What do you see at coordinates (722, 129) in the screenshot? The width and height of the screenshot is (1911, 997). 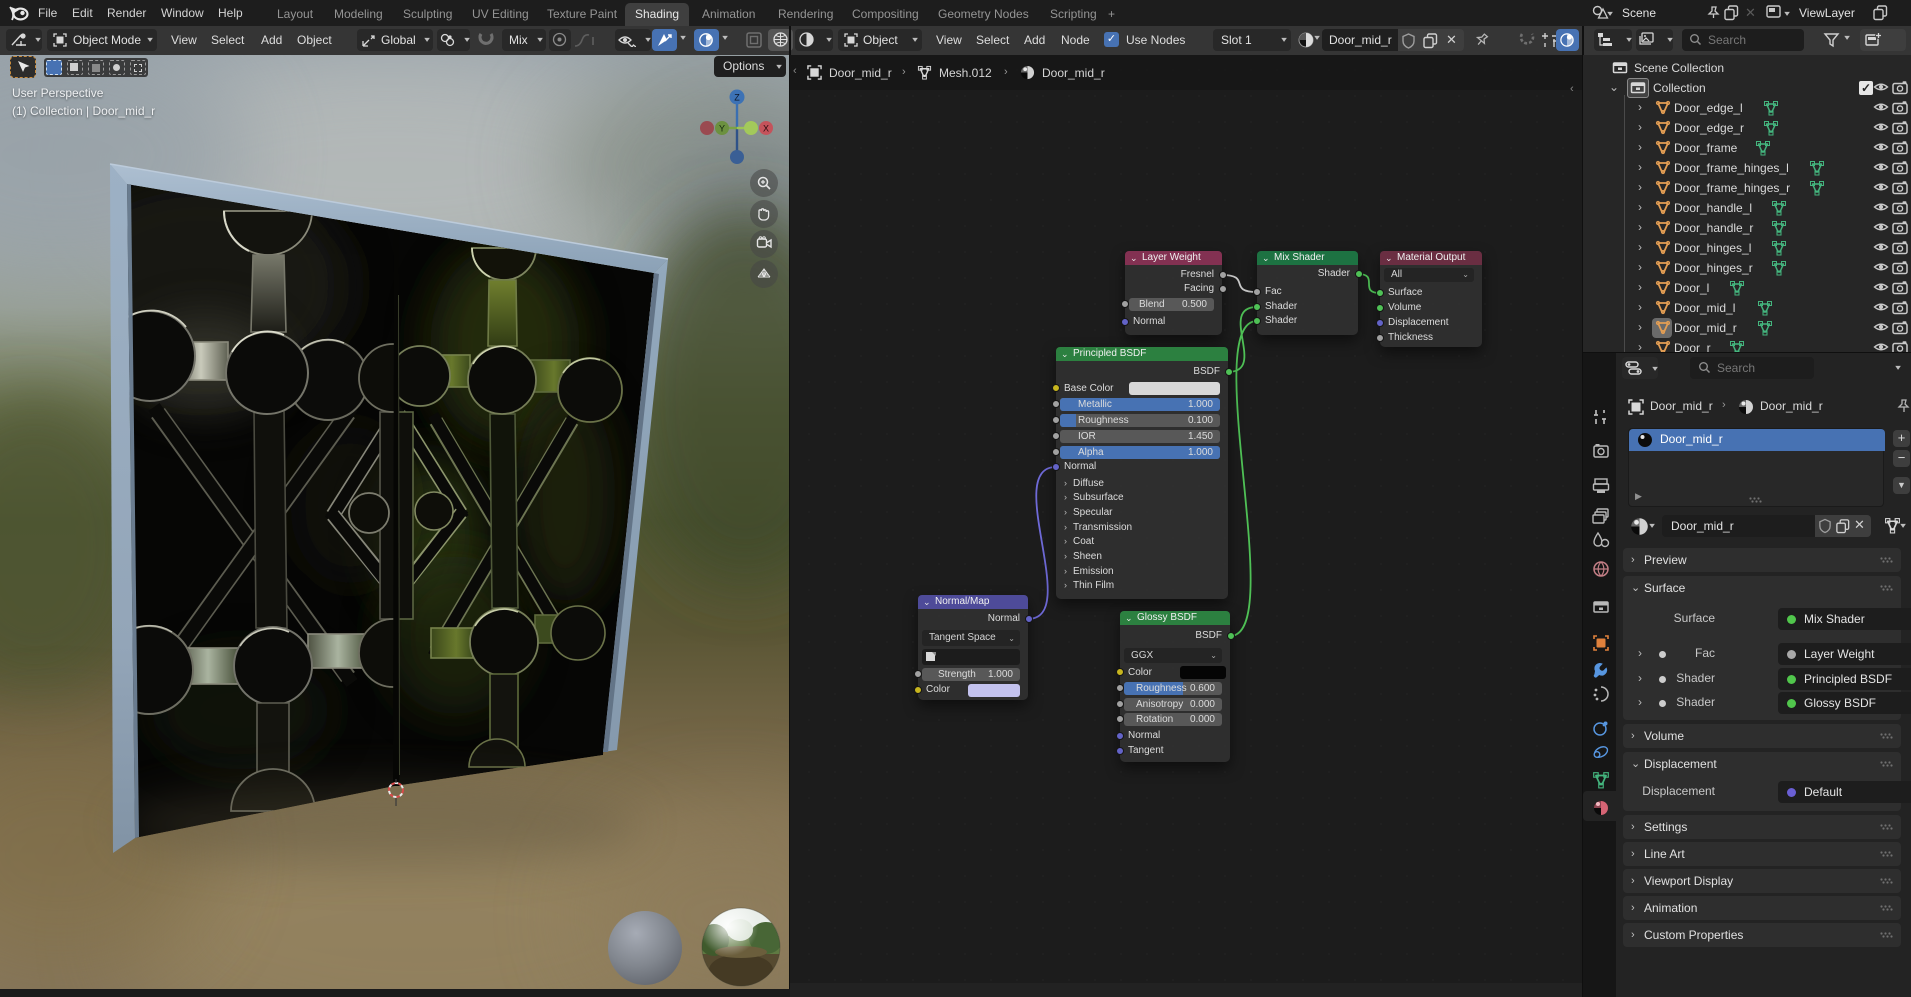 I see `svg-text: Y` at bounding box center [722, 129].